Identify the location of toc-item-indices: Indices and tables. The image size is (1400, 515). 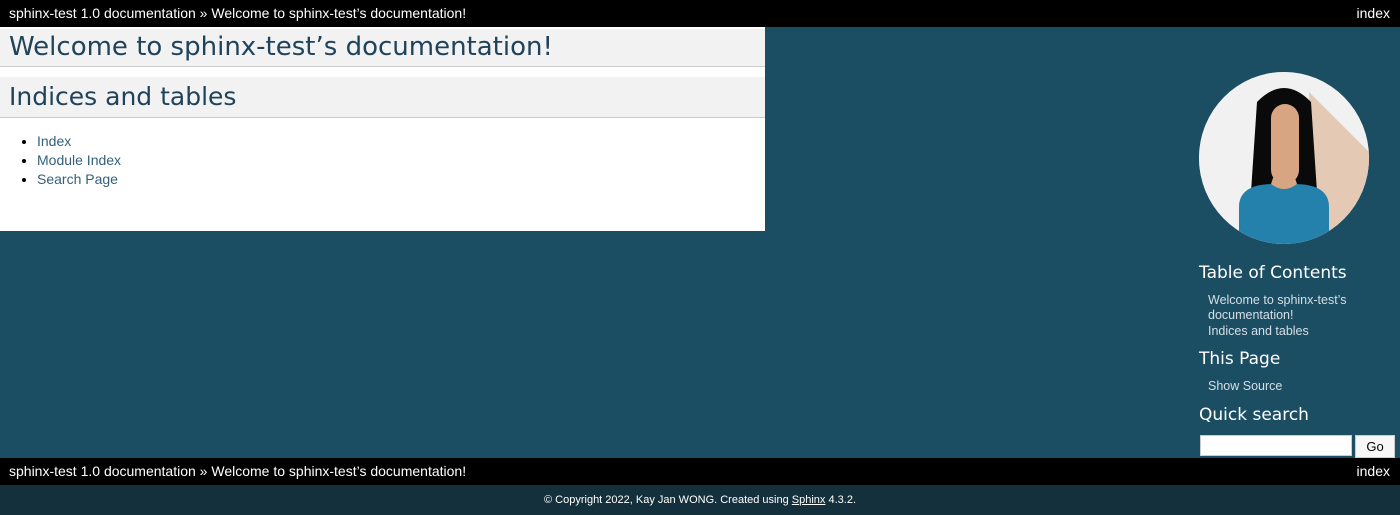
(1283, 331).